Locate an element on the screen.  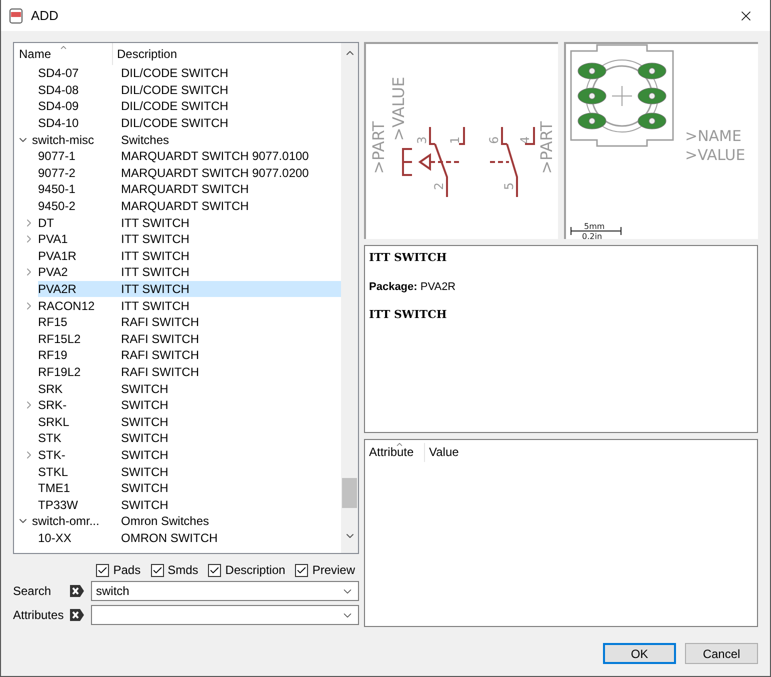
tree-item: SD4-10 is located at coordinates (77, 123).